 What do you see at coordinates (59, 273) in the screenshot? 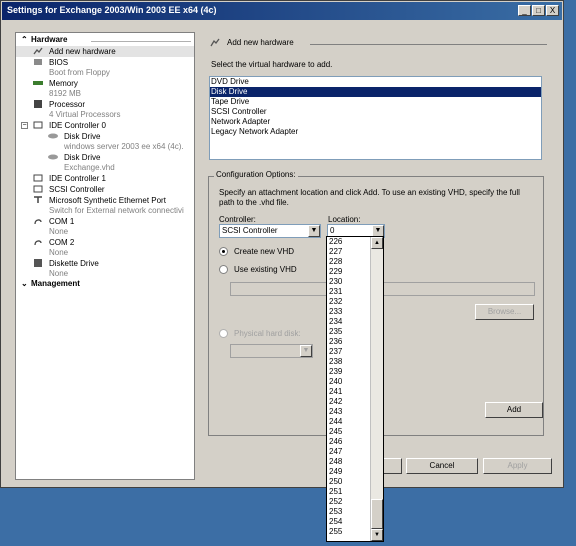
I see `tree-item-detail: None` at bounding box center [59, 273].